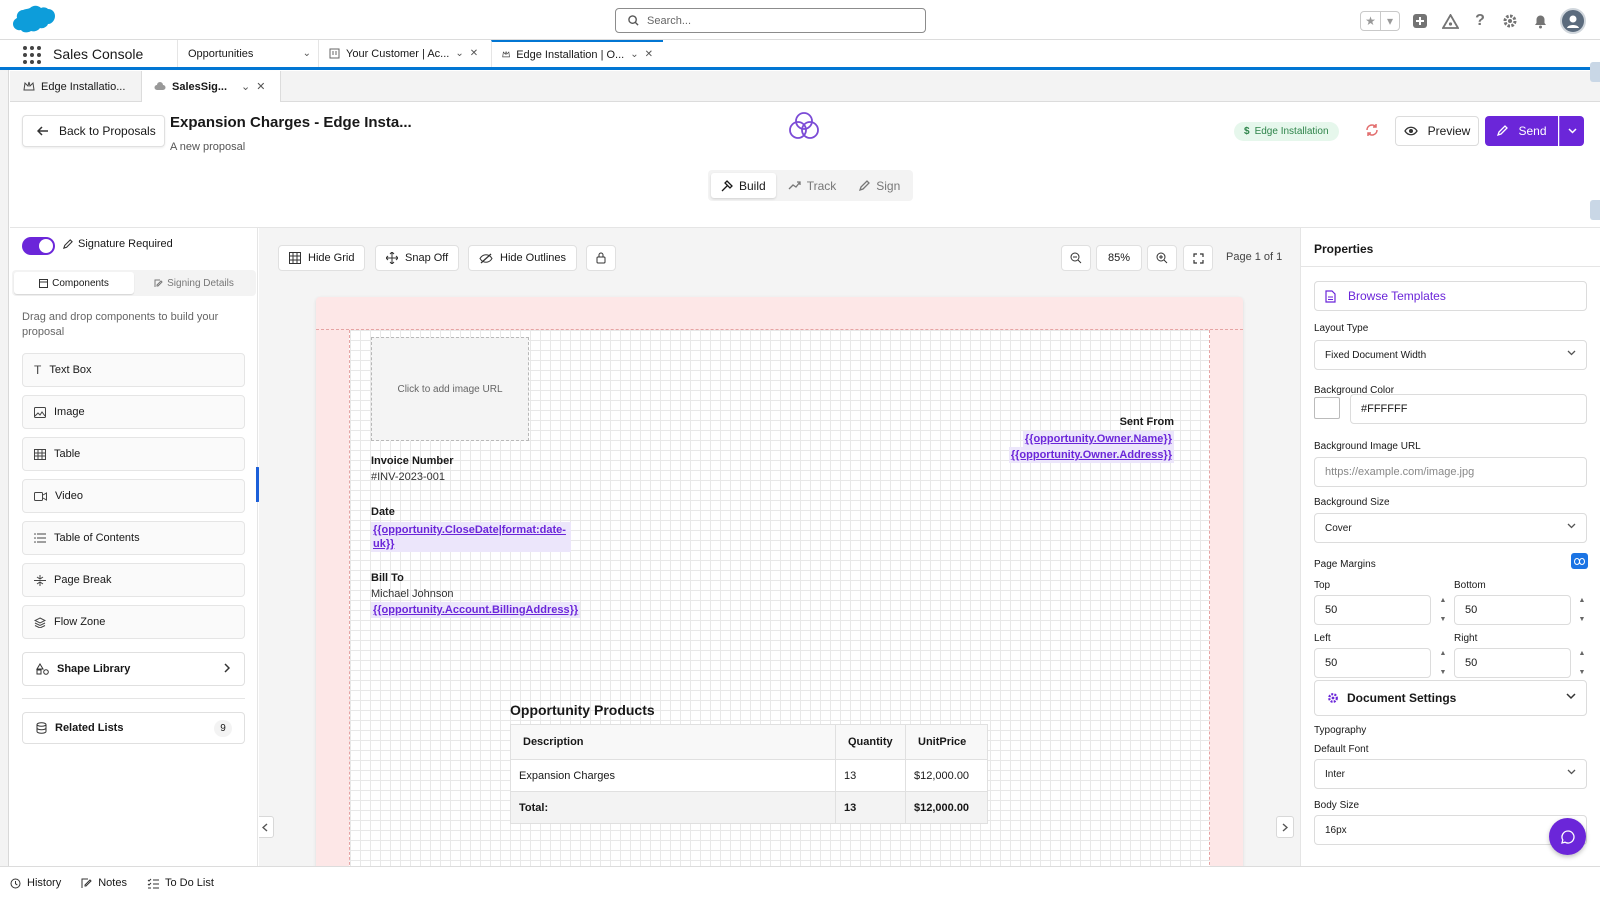  What do you see at coordinates (633, 20) in the screenshot?
I see `search-icon` at bounding box center [633, 20].